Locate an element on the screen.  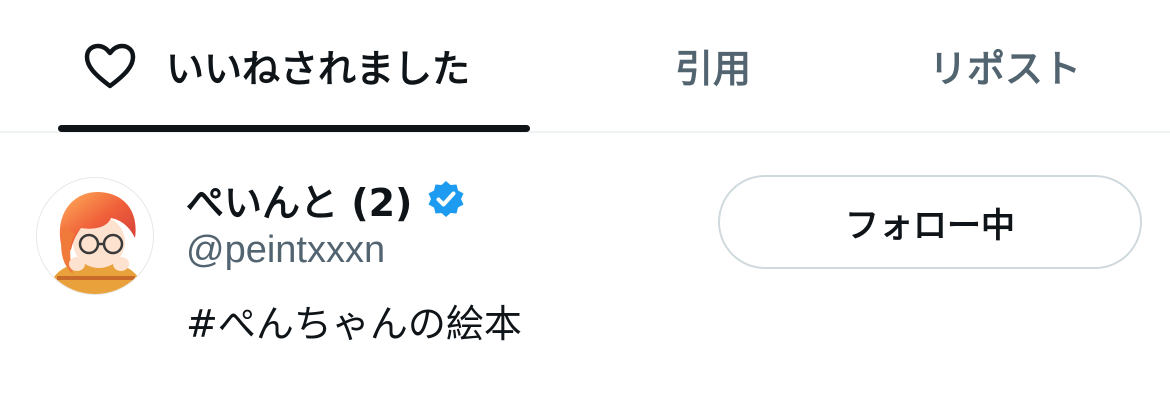
tab-quotes: 引用 is located at coordinates (713, 65).